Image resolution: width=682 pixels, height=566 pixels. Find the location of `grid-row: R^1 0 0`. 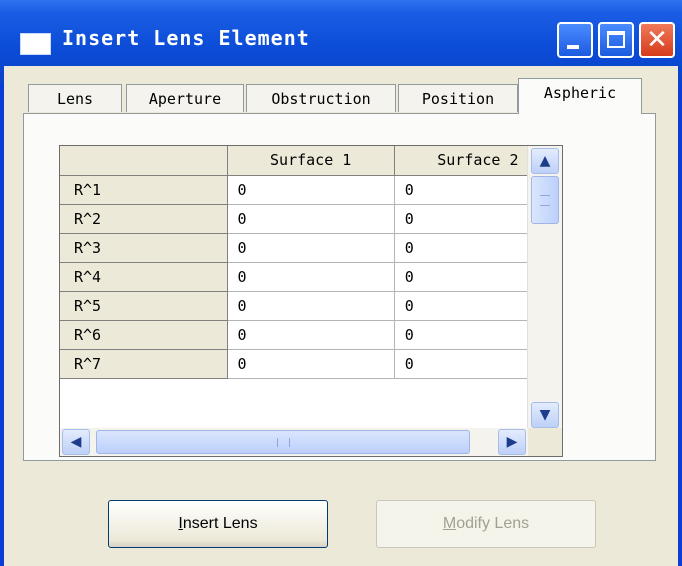

grid-row: R^1 0 0 is located at coordinates (311, 190).